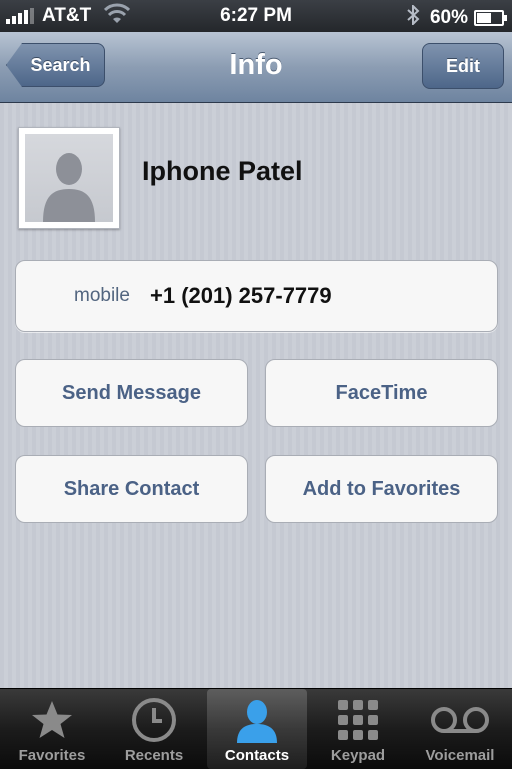 The image size is (512, 769). Describe the element at coordinates (381, 393) in the screenshot. I see `facetime-button: FaceTime` at that location.